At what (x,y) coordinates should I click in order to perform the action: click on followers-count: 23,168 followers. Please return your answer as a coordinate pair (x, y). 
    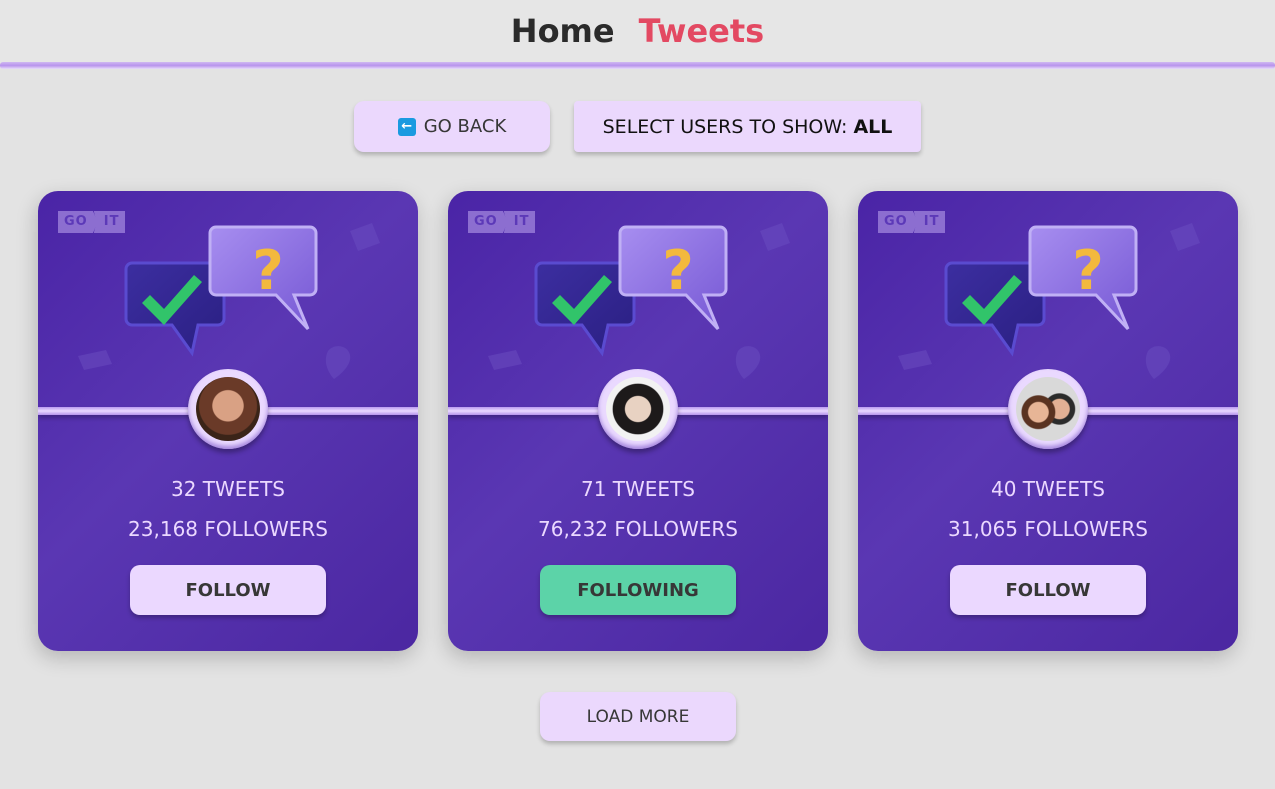
    Looking at the image, I should click on (228, 529).